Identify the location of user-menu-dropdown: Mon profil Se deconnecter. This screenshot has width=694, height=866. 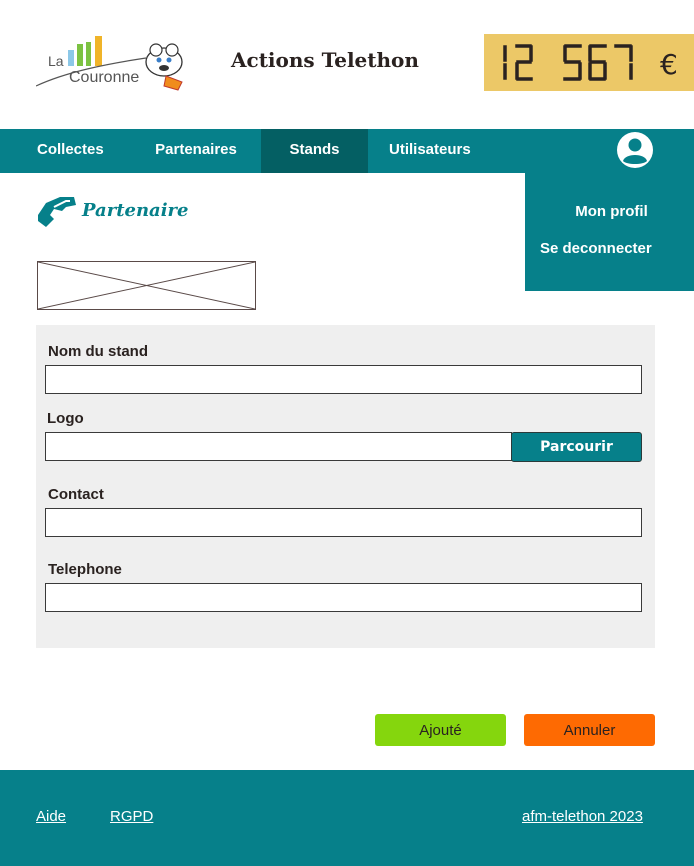
(609, 232).